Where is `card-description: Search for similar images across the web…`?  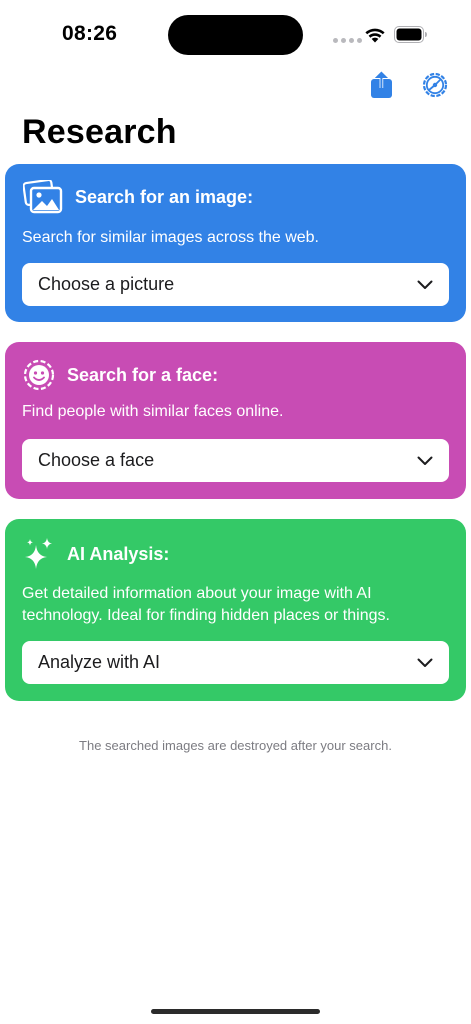 card-description: Search for similar images across the web… is located at coordinates (170, 237).